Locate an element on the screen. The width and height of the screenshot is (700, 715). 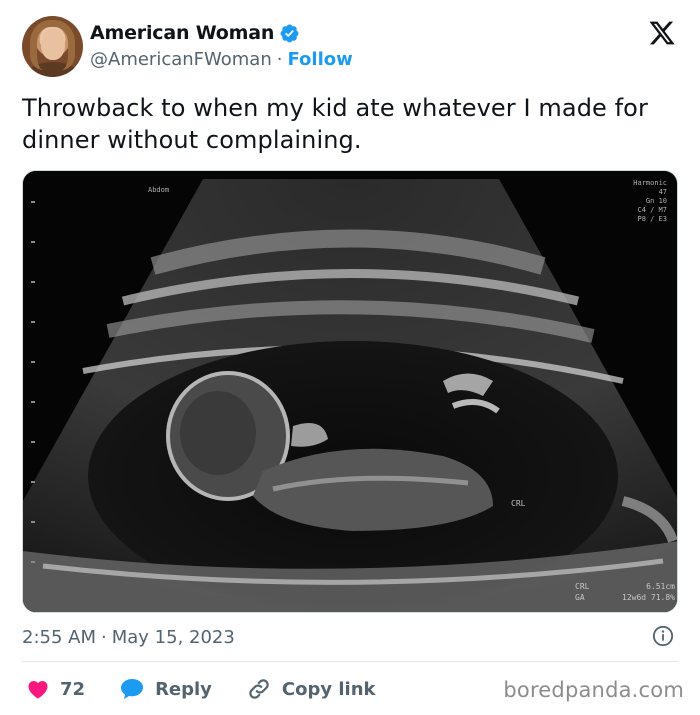
copy-link-button: Copy link is located at coordinates (311, 689).